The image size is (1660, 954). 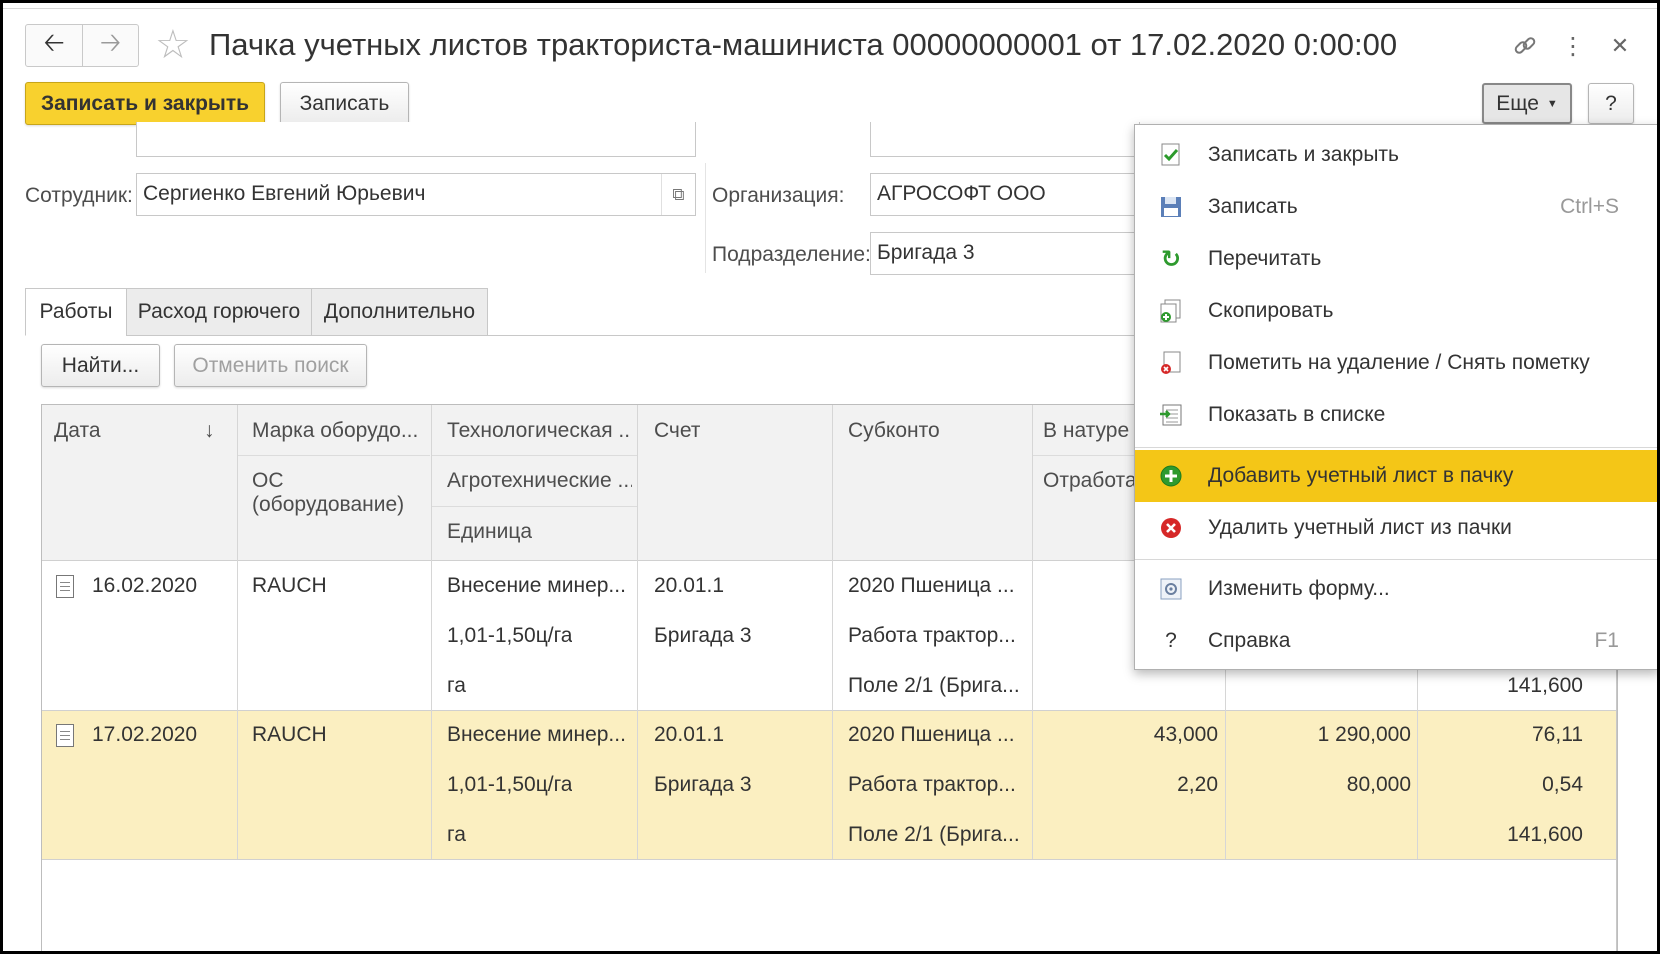 I want to click on open-link-icon: ⧉, so click(x=678, y=194).